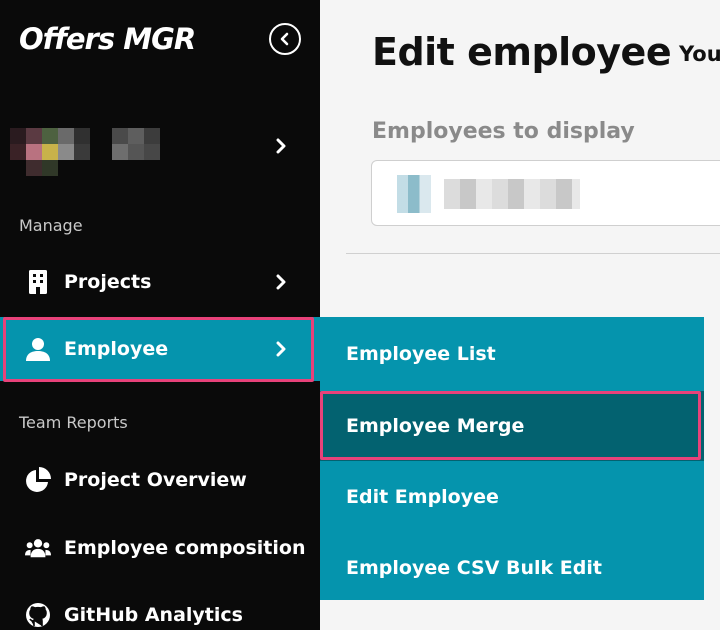 Image resolution: width=720 pixels, height=630 pixels. I want to click on submenu-item-employee-list: Employee List, so click(512, 354).